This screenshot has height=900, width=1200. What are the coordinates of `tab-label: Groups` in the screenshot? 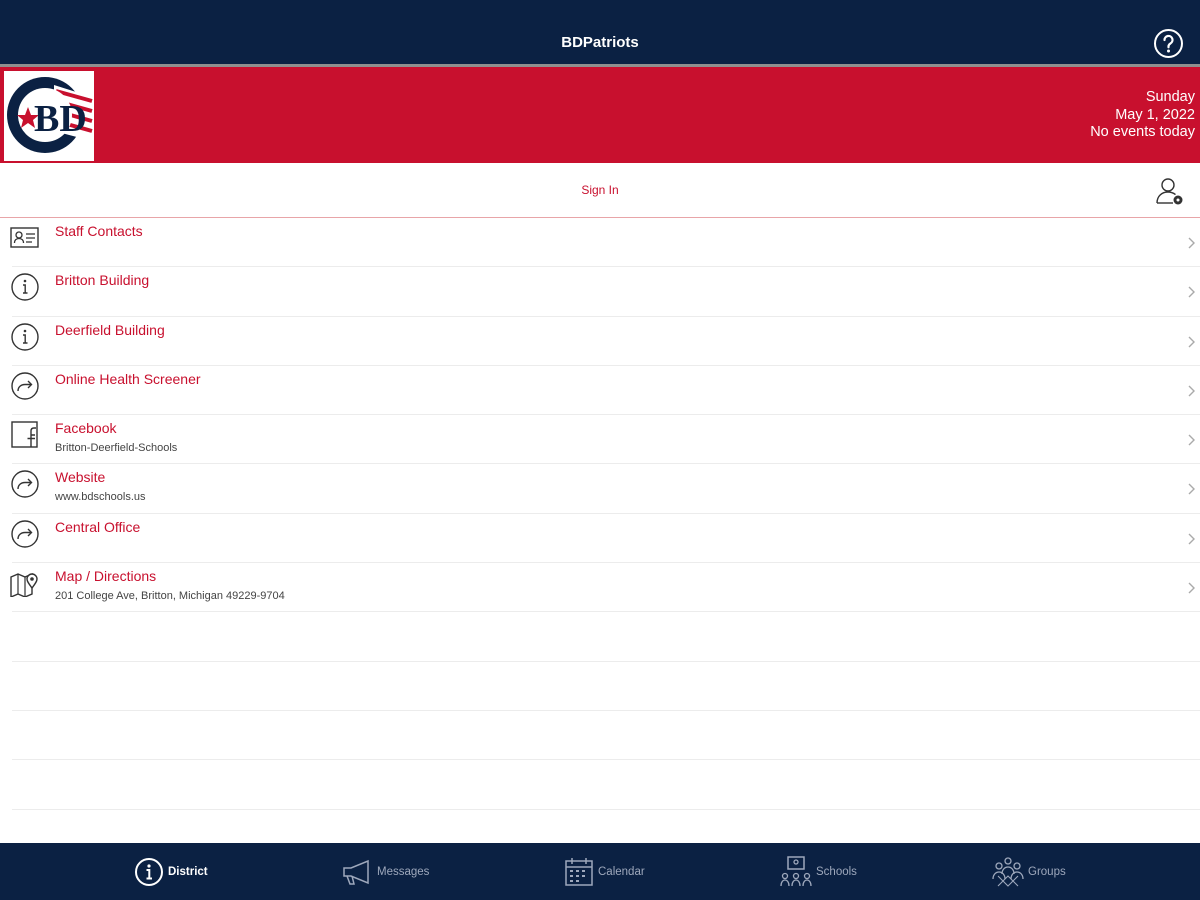 It's located at (1047, 871).